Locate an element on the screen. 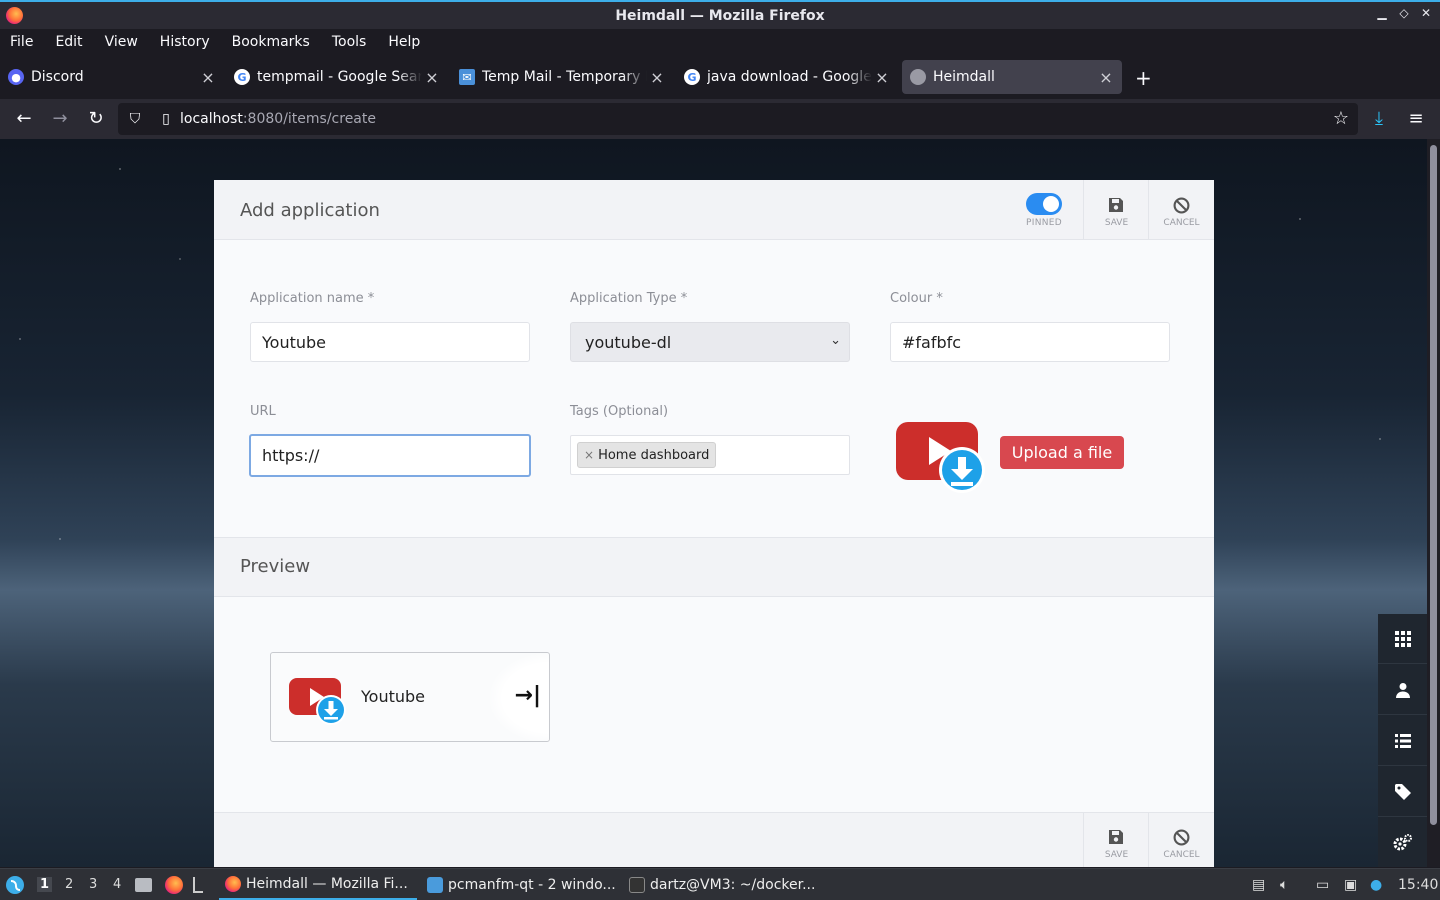 Image resolution: width=1440 pixels, height=900 pixels. remove-tag-icon: × is located at coordinates (589, 455).